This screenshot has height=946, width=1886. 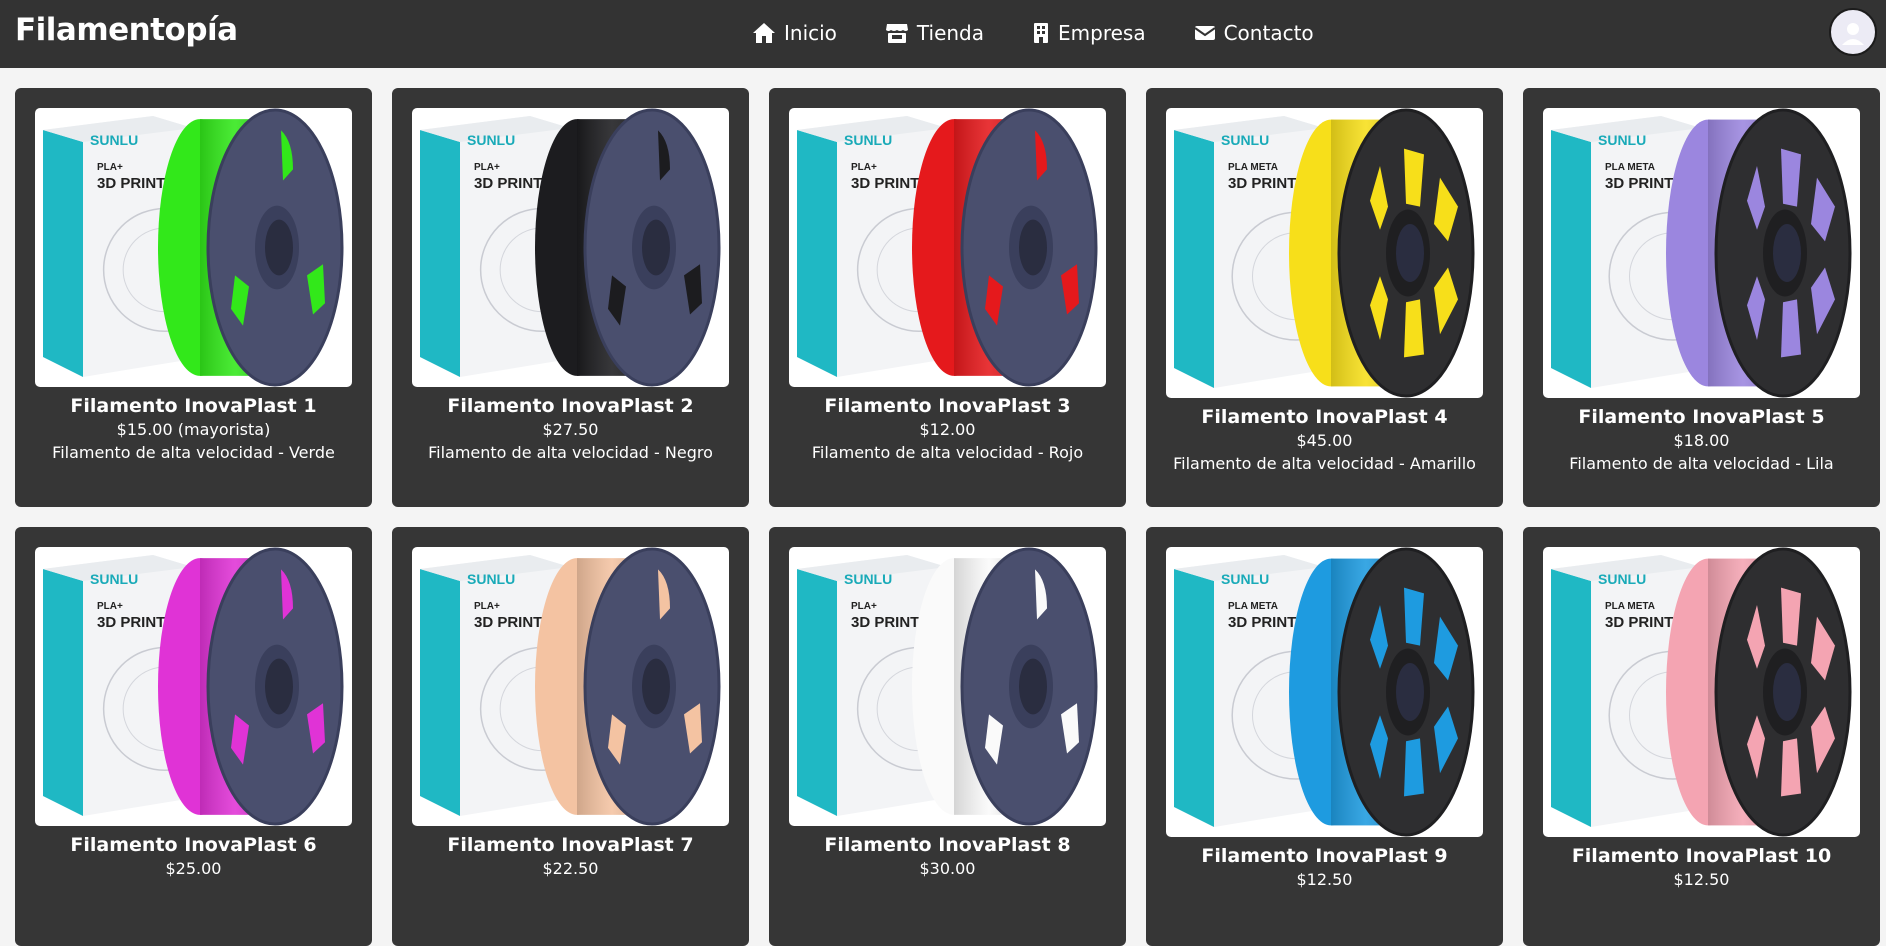 What do you see at coordinates (1205, 33) in the screenshot?
I see `envelope-icon` at bounding box center [1205, 33].